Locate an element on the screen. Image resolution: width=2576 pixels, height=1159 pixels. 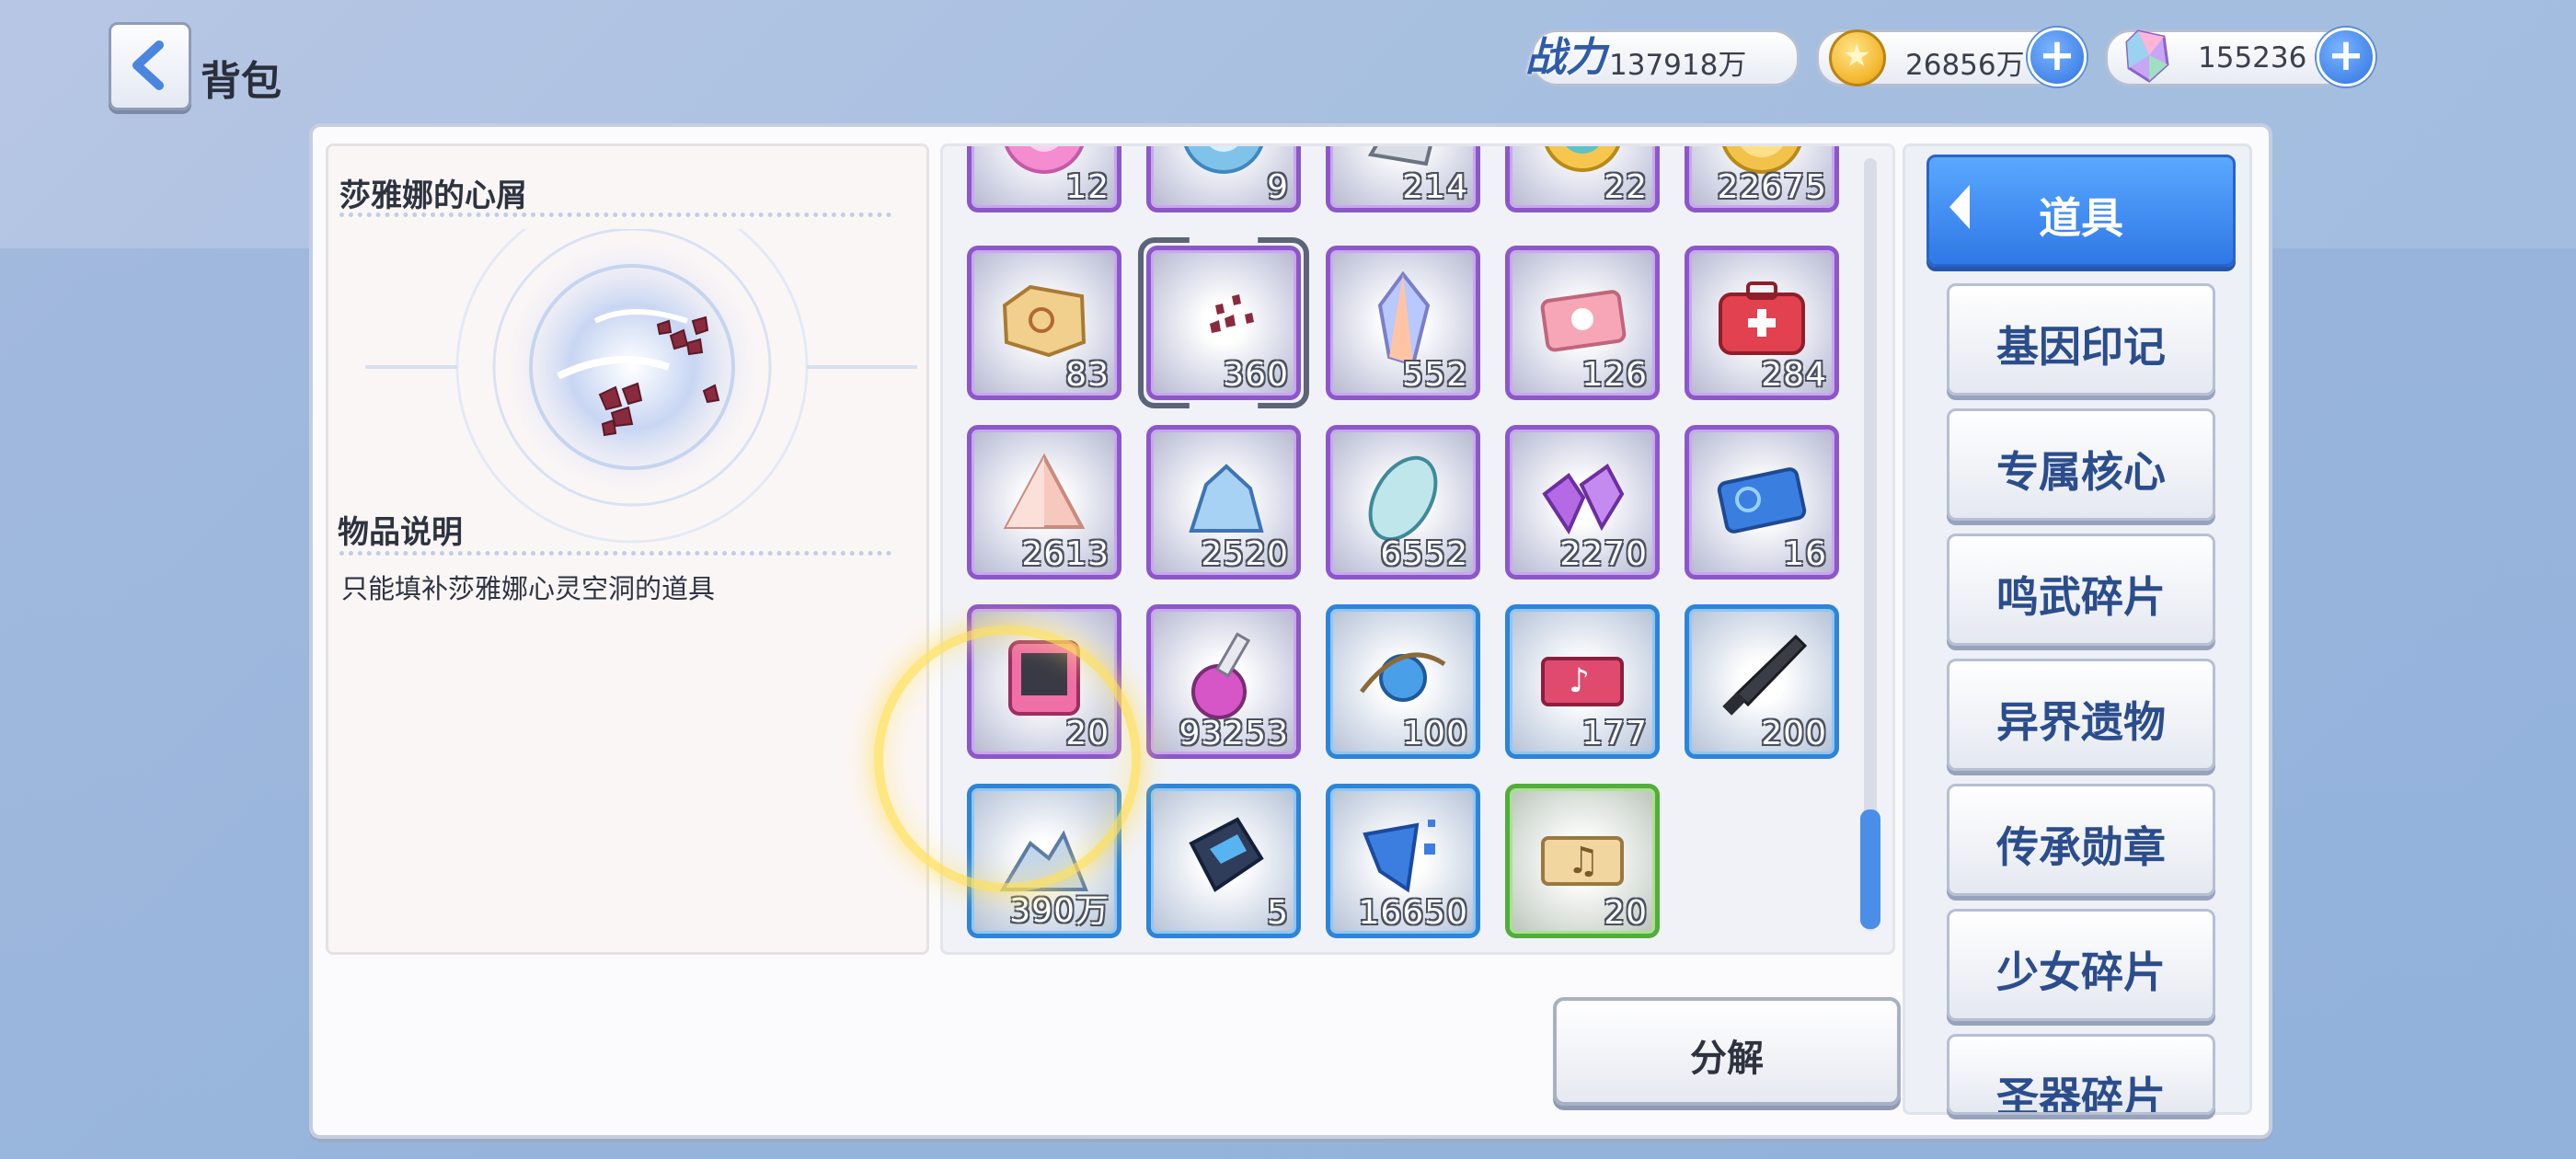
category-label: 专属核心 is located at coordinates (2081, 472).